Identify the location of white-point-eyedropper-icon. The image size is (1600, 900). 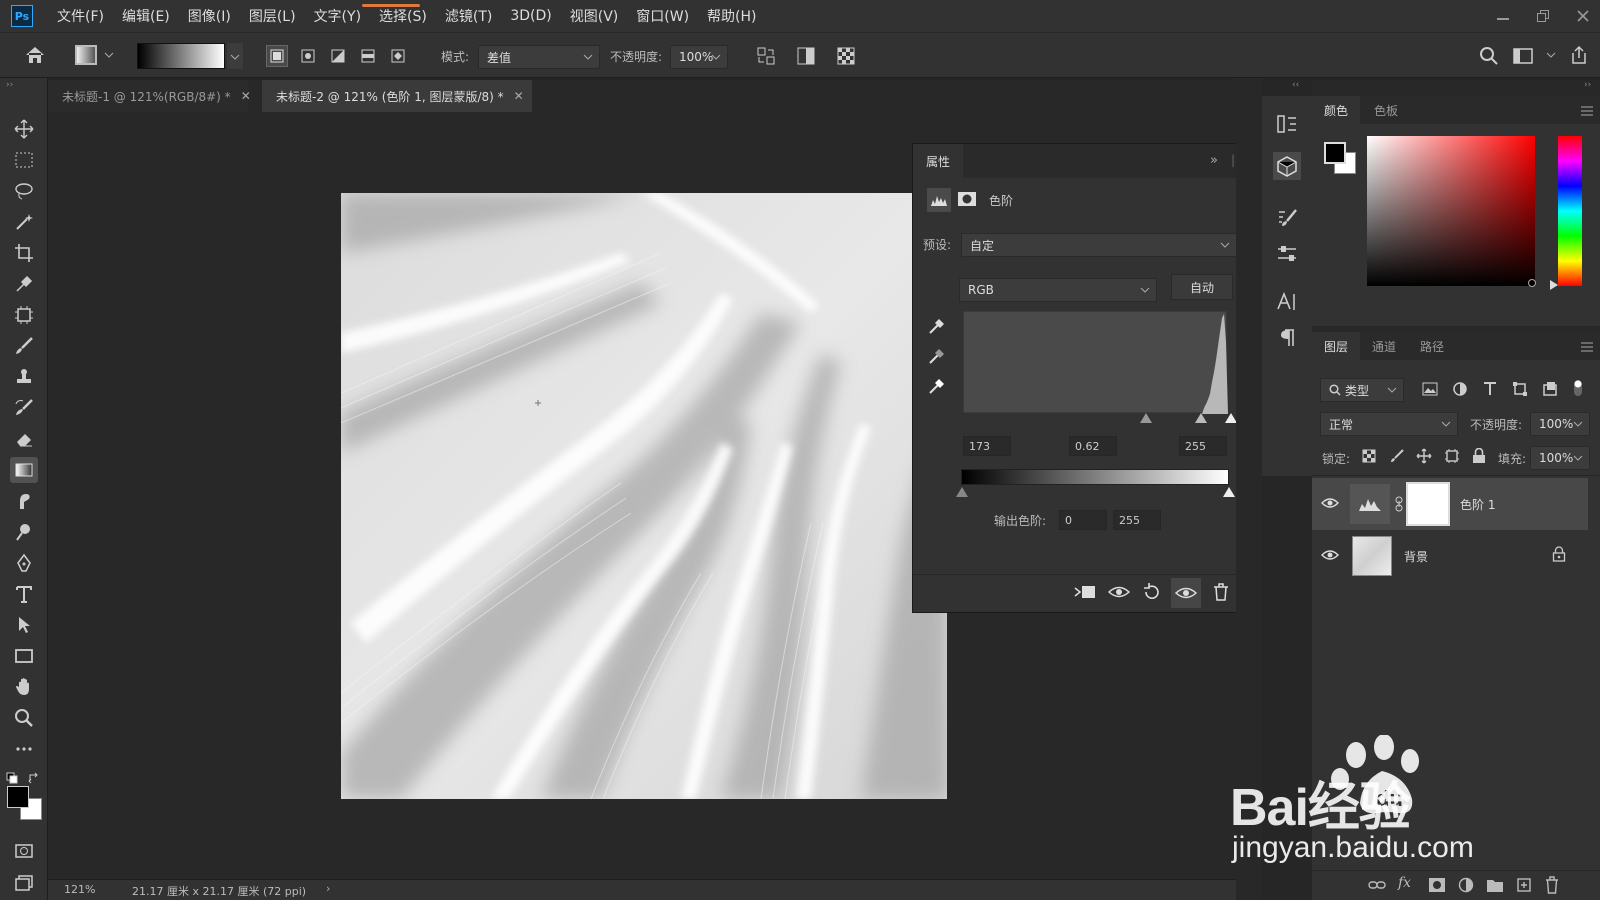
(937, 386).